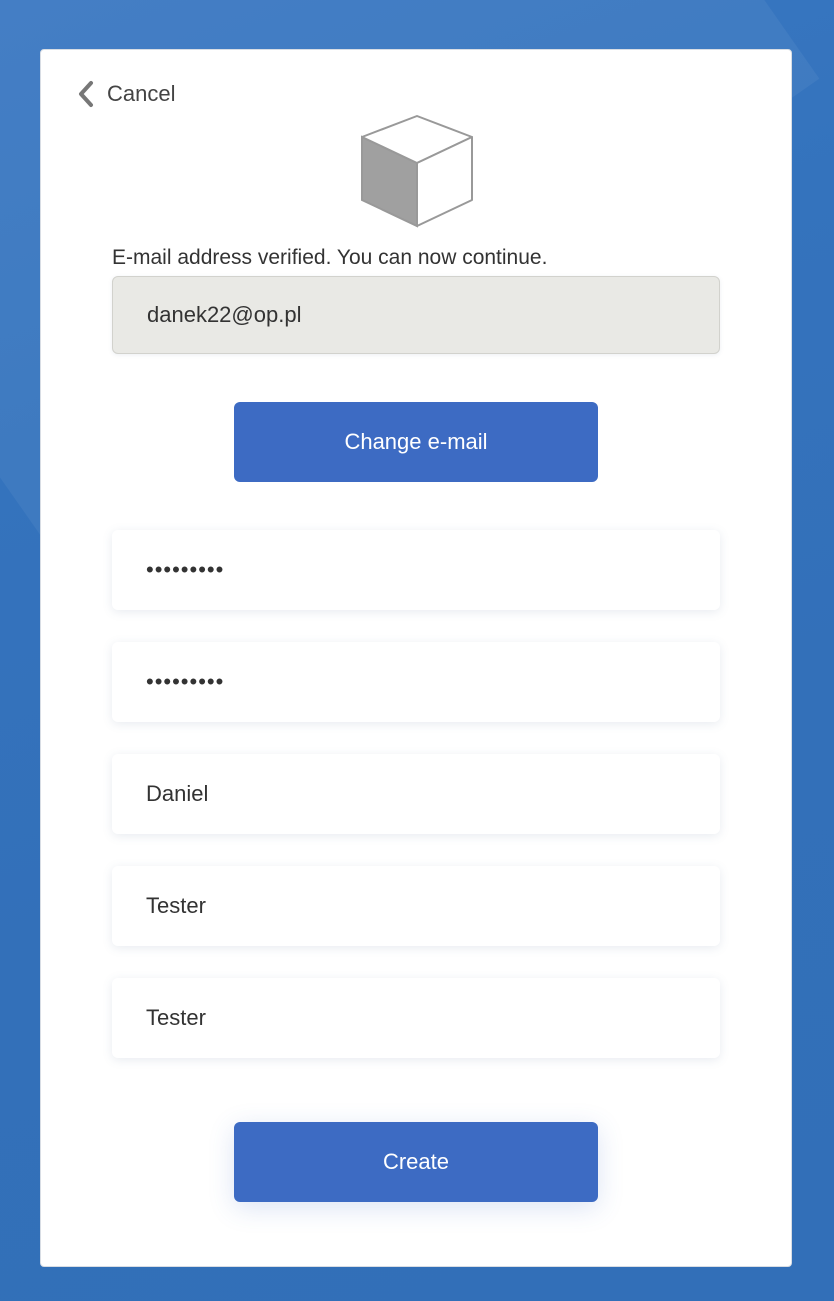 The height and width of the screenshot is (1301, 834). What do you see at coordinates (224, 314) in the screenshot?
I see `email-value: danek22@op.pl` at bounding box center [224, 314].